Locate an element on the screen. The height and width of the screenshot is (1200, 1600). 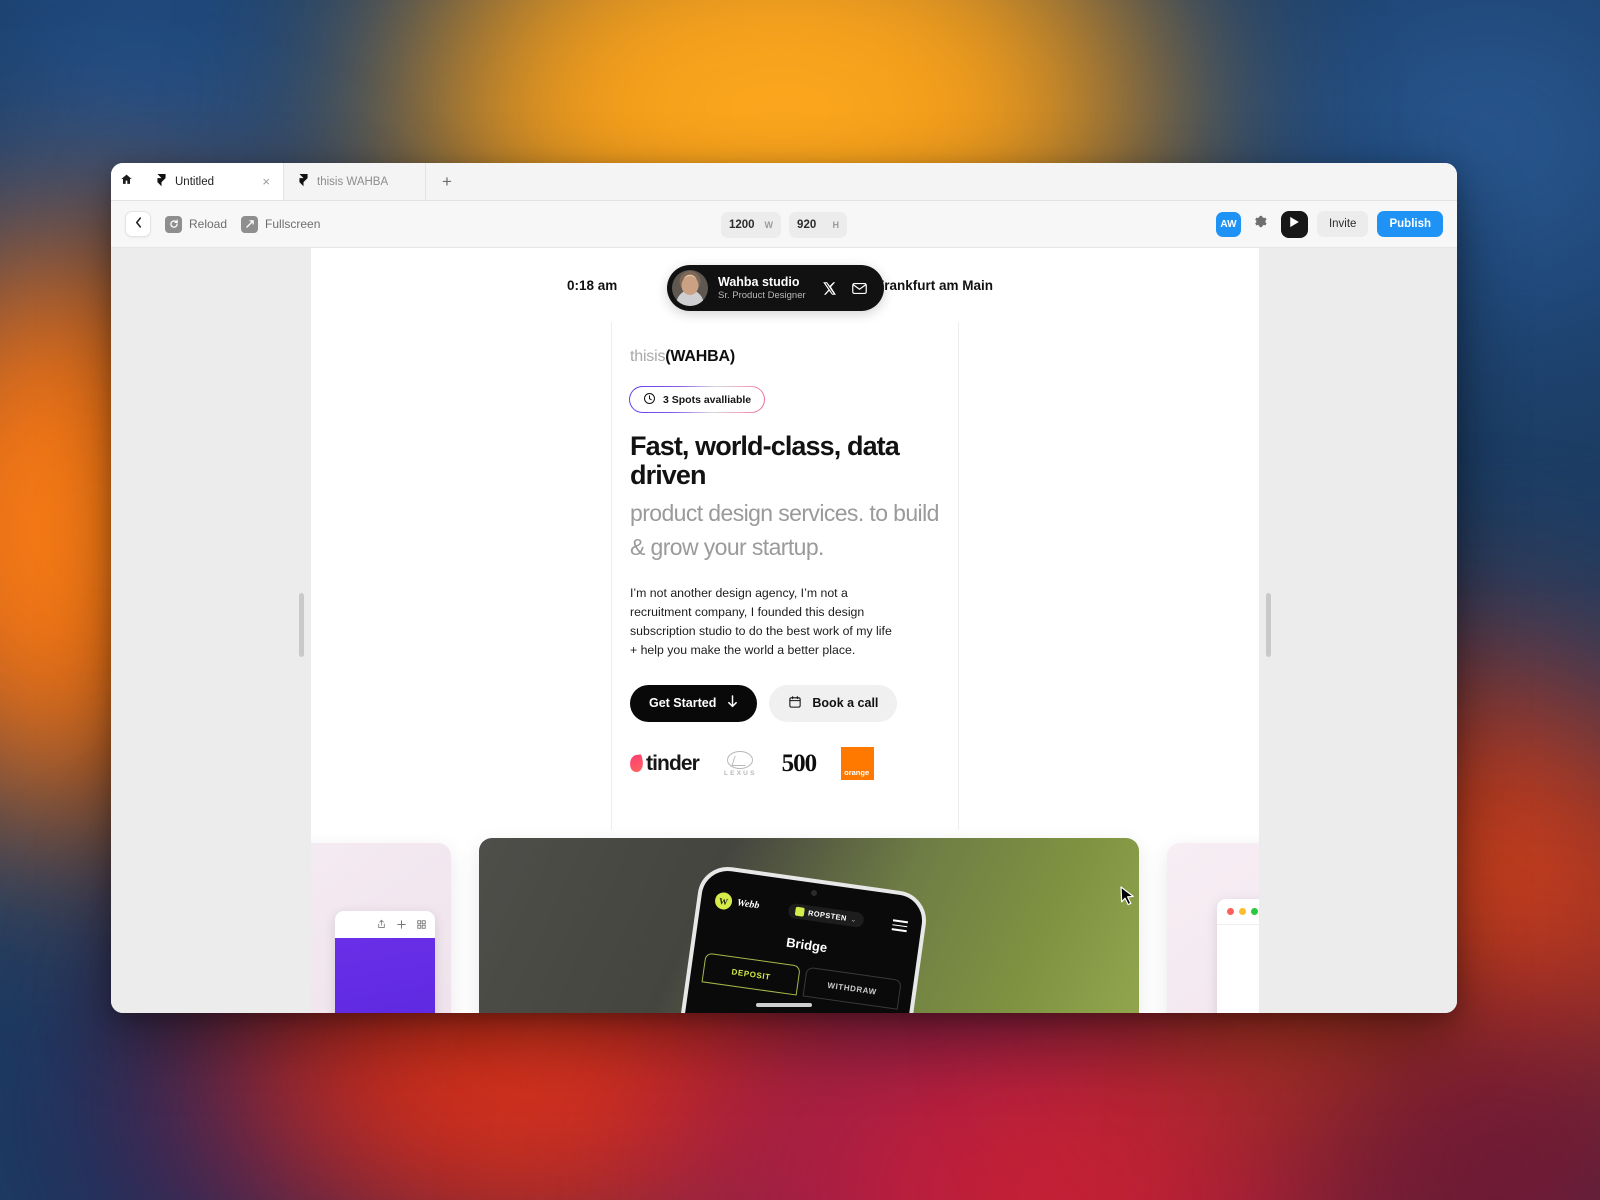
book-a-call-button: Book a call is located at coordinates (833, 703).